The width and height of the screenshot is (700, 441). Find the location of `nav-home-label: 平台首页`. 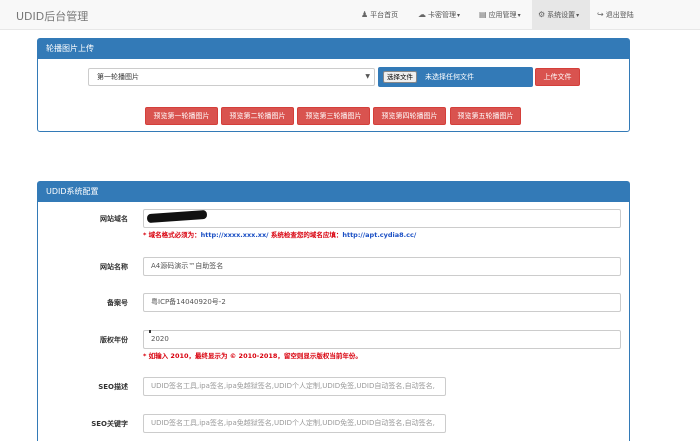

nav-home-label: 平台首页 is located at coordinates (384, 15).